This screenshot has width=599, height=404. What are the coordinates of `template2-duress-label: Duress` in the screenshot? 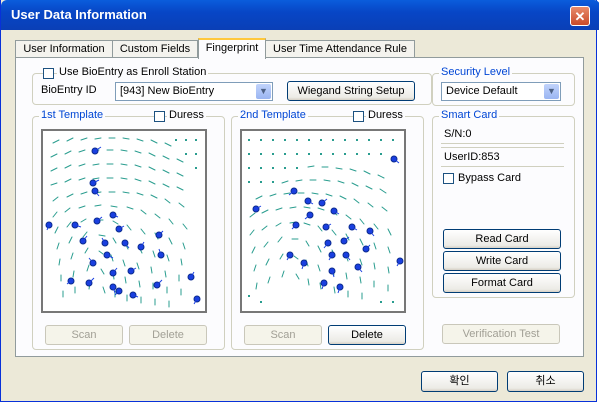 It's located at (385, 115).